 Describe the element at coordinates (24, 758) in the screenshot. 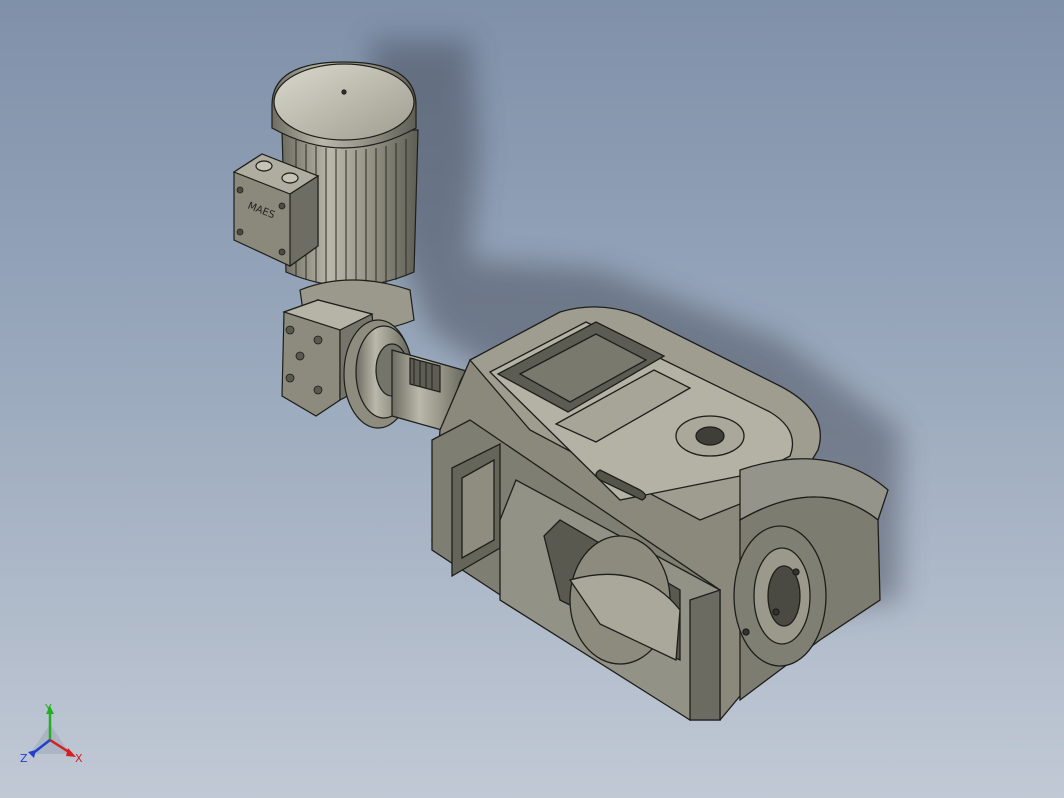

I see `z-axis-label: Z` at that location.